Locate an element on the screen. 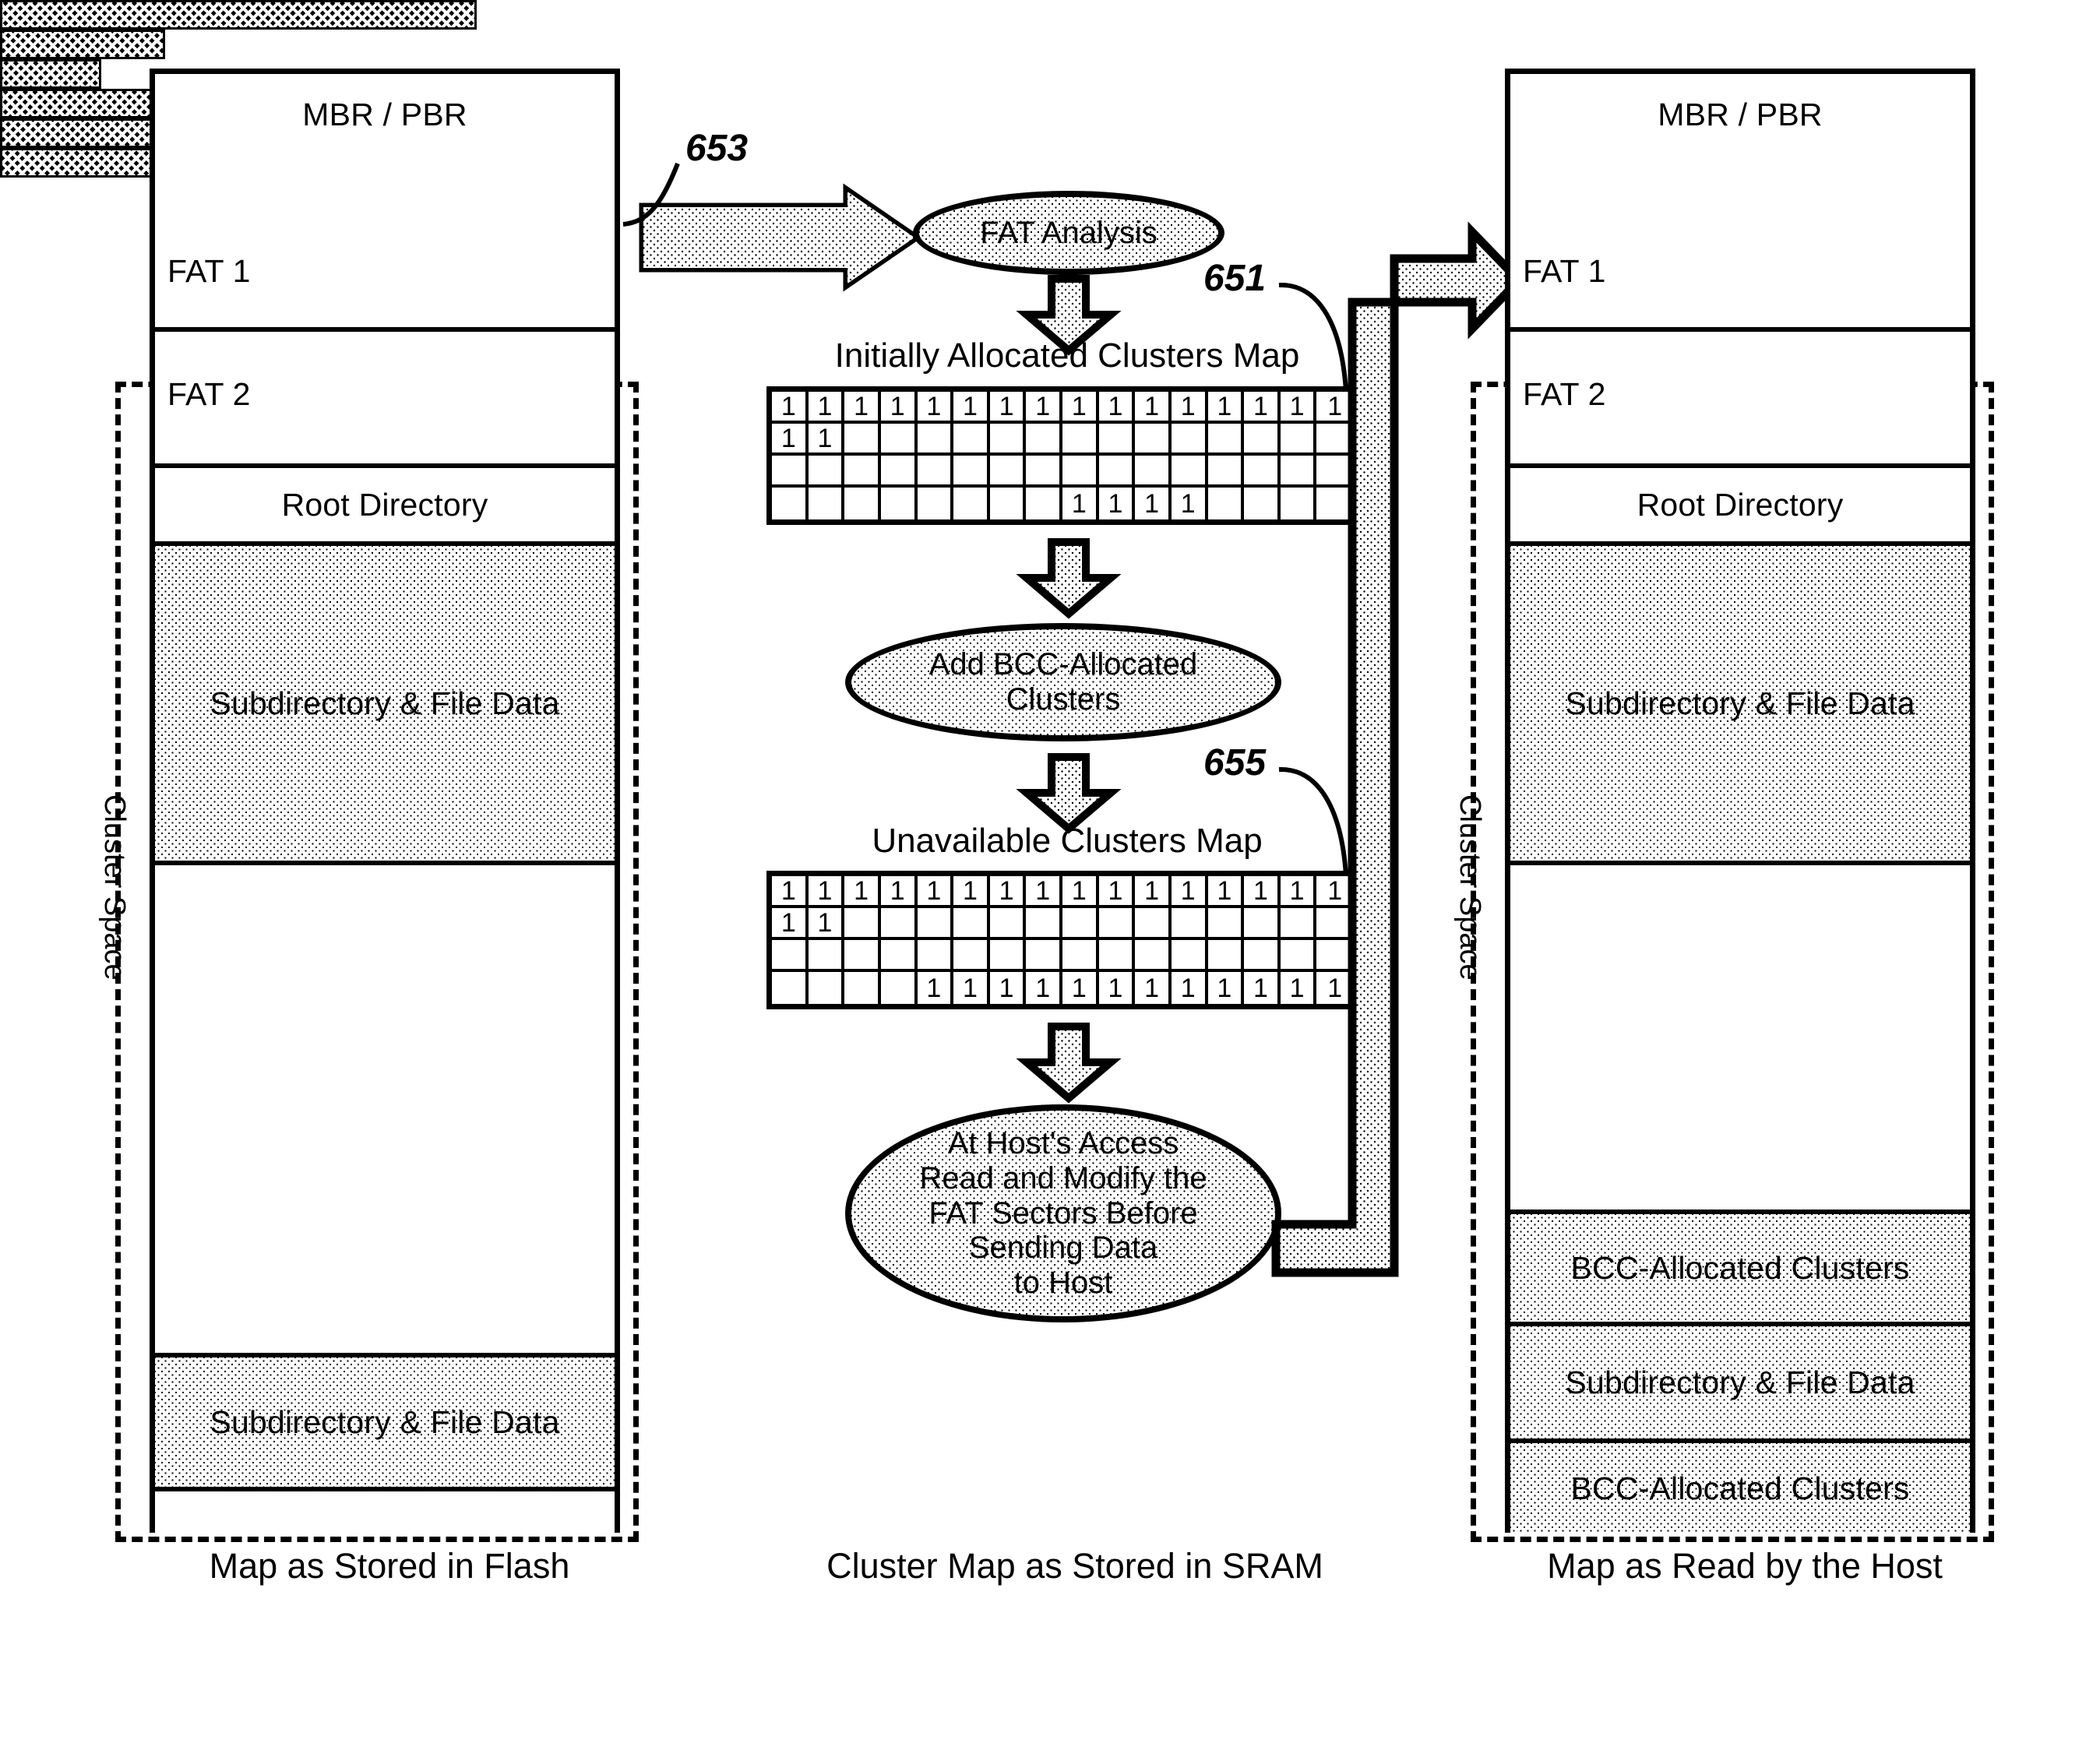 This screenshot has height=1743, width=2100. left-seg-root-directory-label: Root Directory is located at coordinates (384, 504).